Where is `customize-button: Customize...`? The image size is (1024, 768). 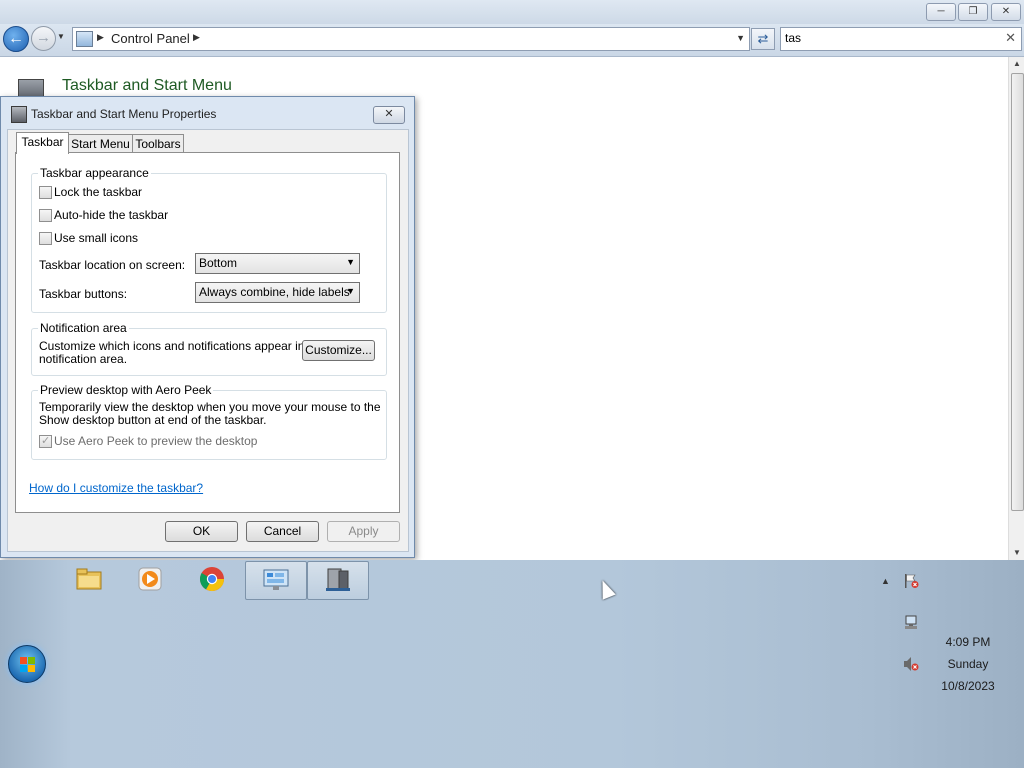 customize-button: Customize... is located at coordinates (338, 350).